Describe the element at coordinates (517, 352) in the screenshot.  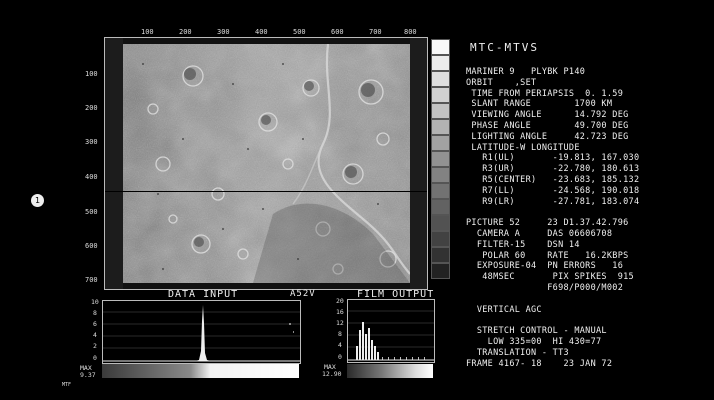
I see `info-line: TRANSLATION - TT3` at that location.